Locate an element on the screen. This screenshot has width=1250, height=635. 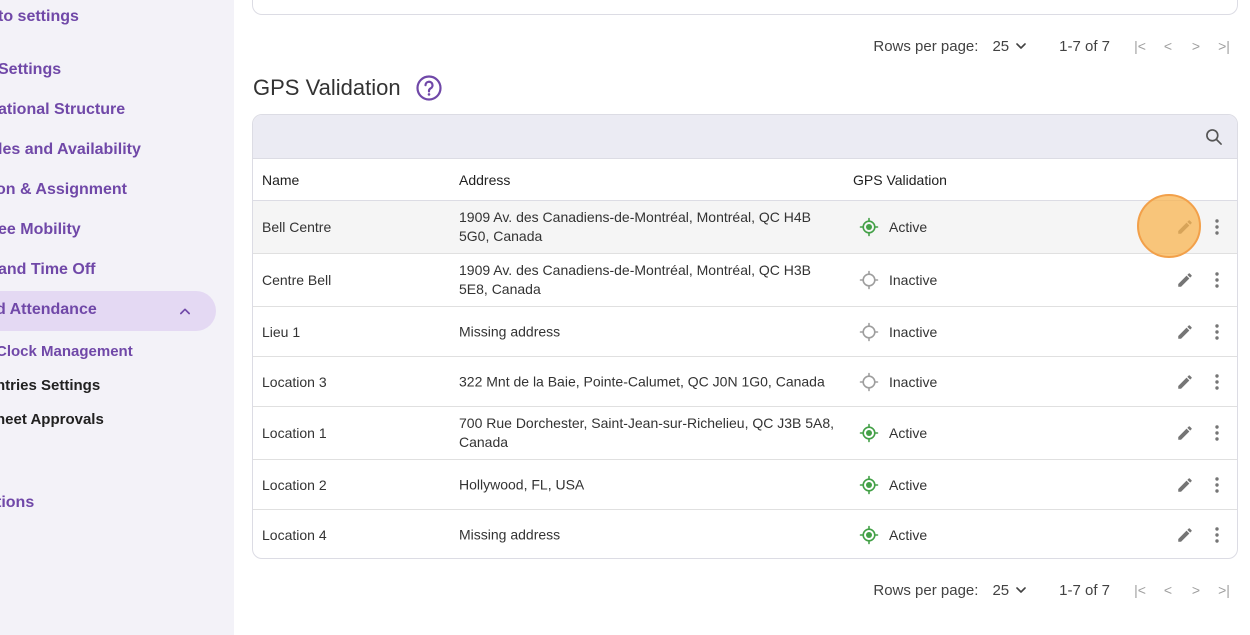
chevron-down-icon is located at coordinates (1021, 46).